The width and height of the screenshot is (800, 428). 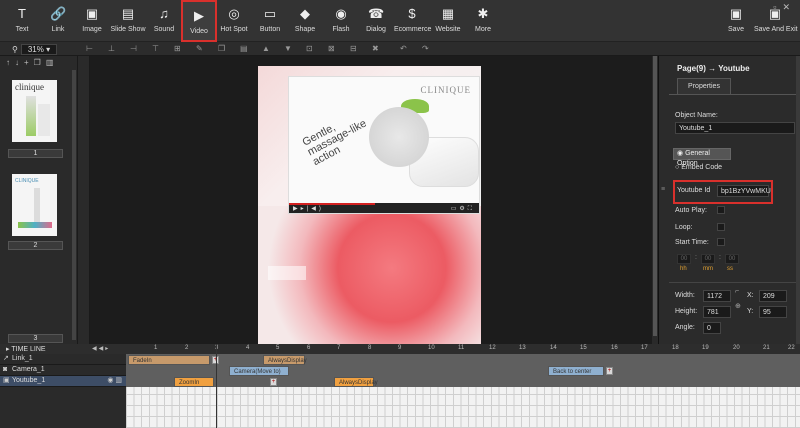 What do you see at coordinates (164, 29) in the screenshot?
I see `toolbar-label: Sound` at bounding box center [164, 29].